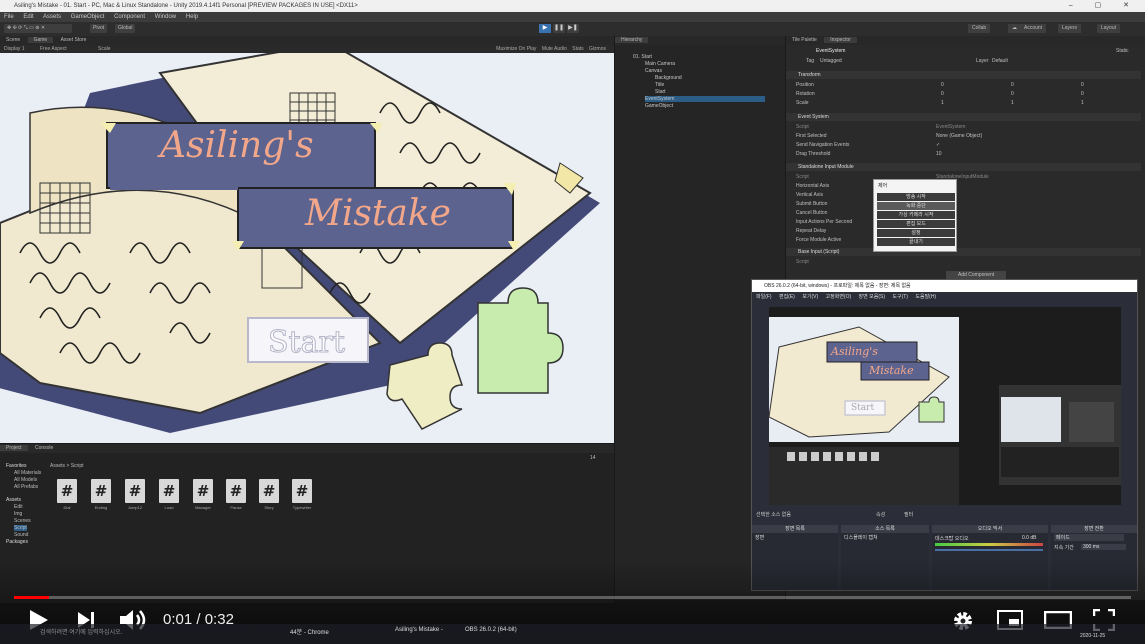 Image resolution: width=1145 pixels, height=644 pixels. I want to click on account-dropdown: Account, so click(1033, 28).